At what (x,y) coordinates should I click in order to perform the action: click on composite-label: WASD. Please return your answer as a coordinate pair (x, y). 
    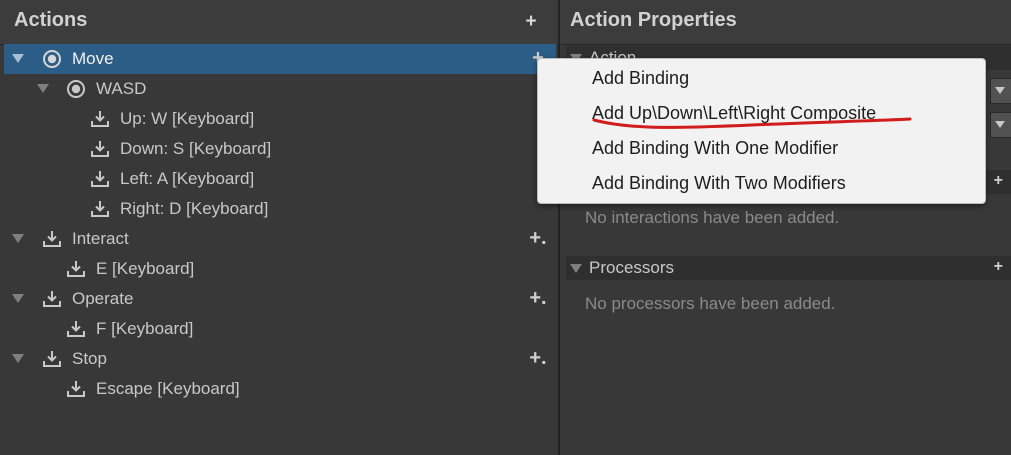
    Looking at the image, I should click on (121, 88).